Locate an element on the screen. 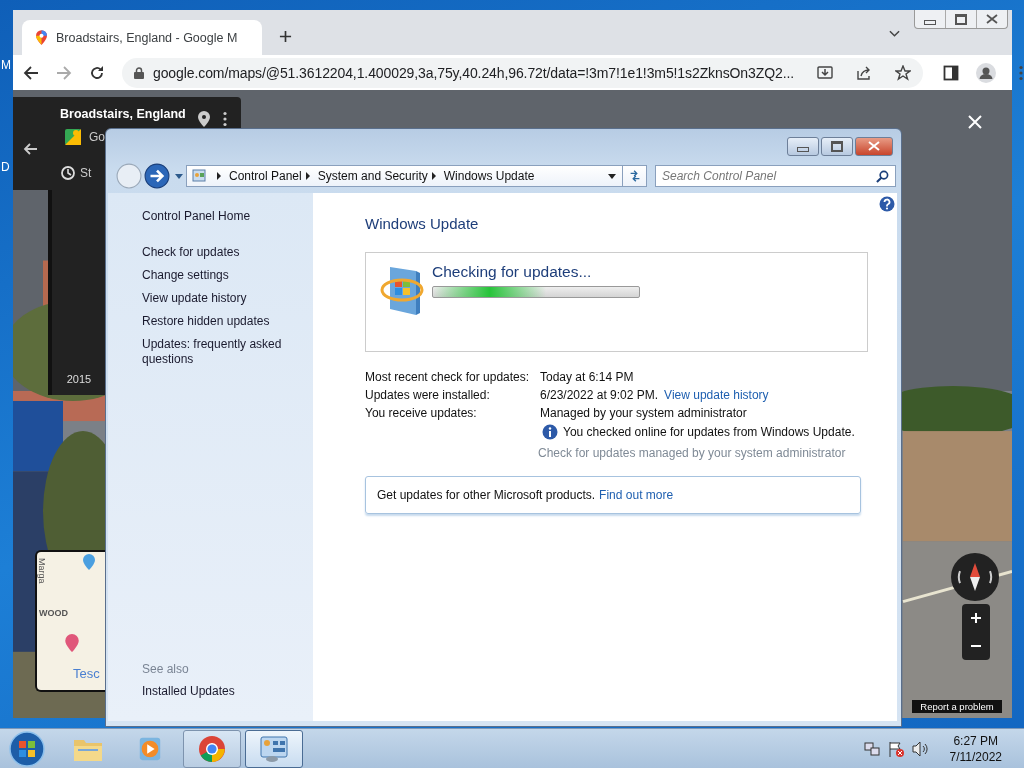 This screenshot has width=1024, height=768. media-player-icon is located at coordinates (150, 748).